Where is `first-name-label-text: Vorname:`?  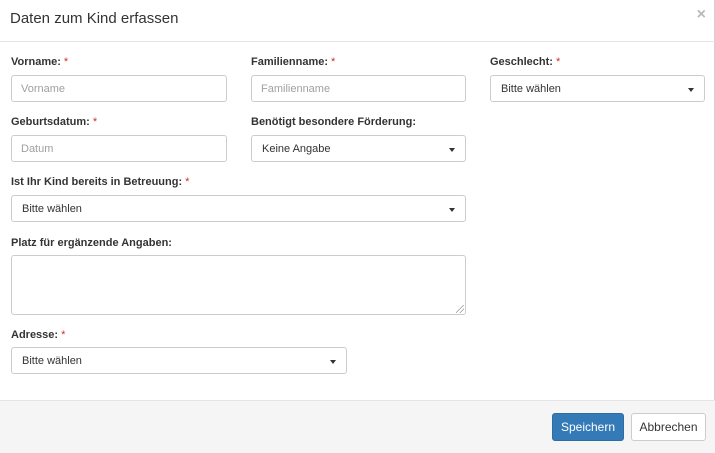 first-name-label-text: Vorname: is located at coordinates (36, 62).